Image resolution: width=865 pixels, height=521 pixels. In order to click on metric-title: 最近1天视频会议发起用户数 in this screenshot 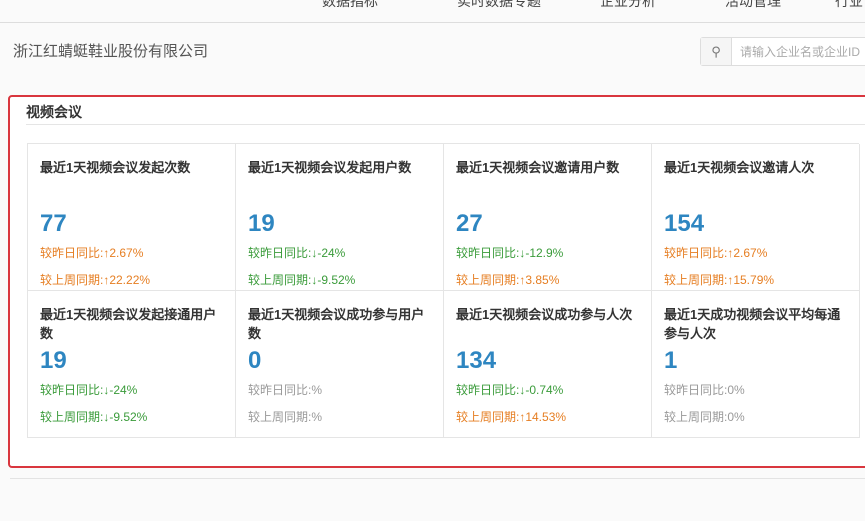, I will do `click(330, 167)`.